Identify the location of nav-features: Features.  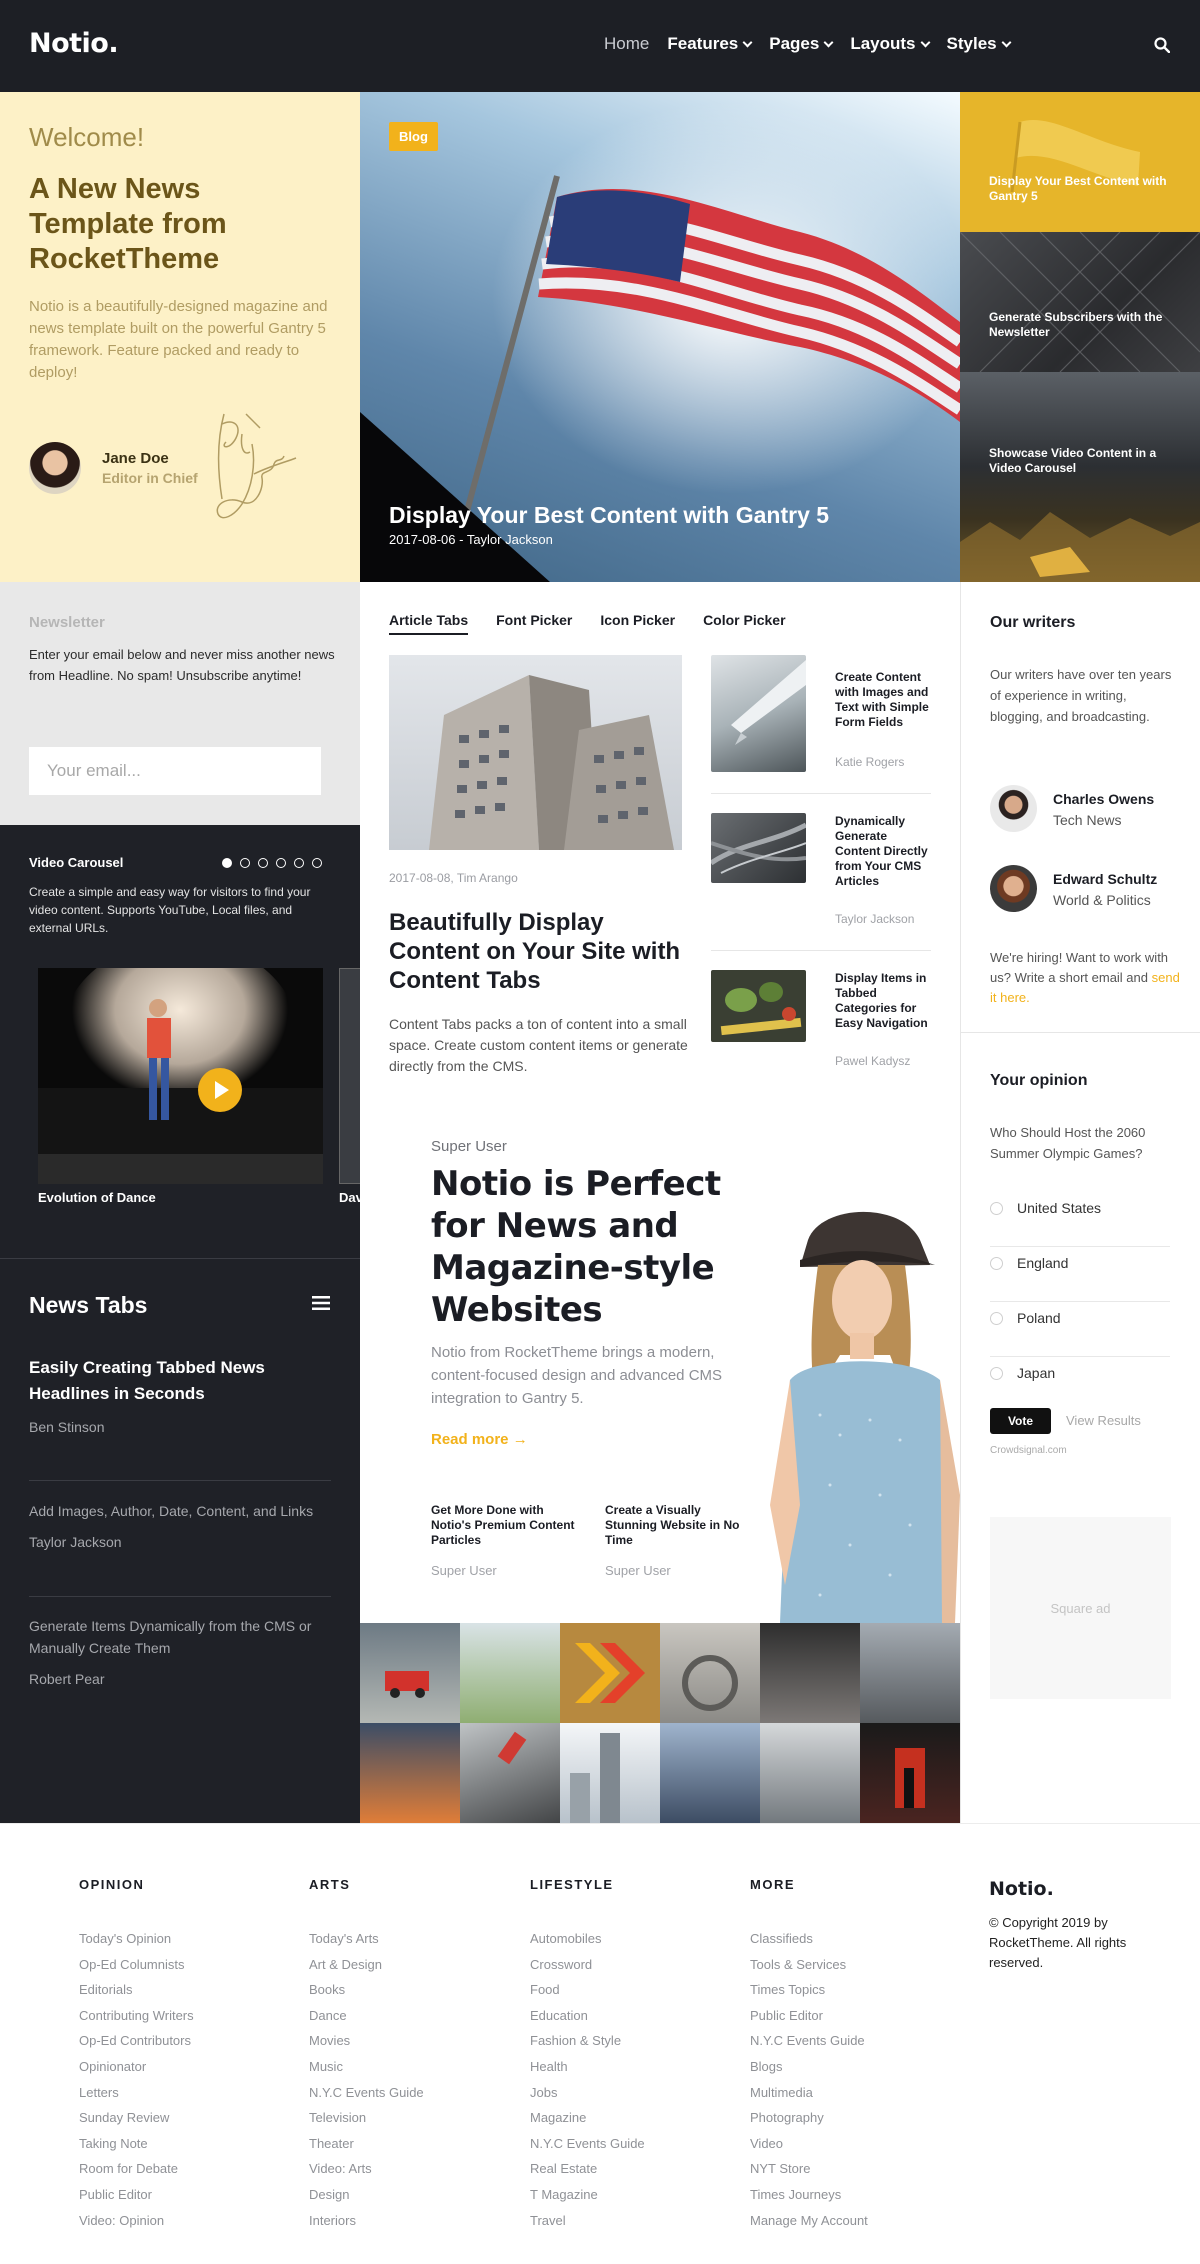
(710, 44).